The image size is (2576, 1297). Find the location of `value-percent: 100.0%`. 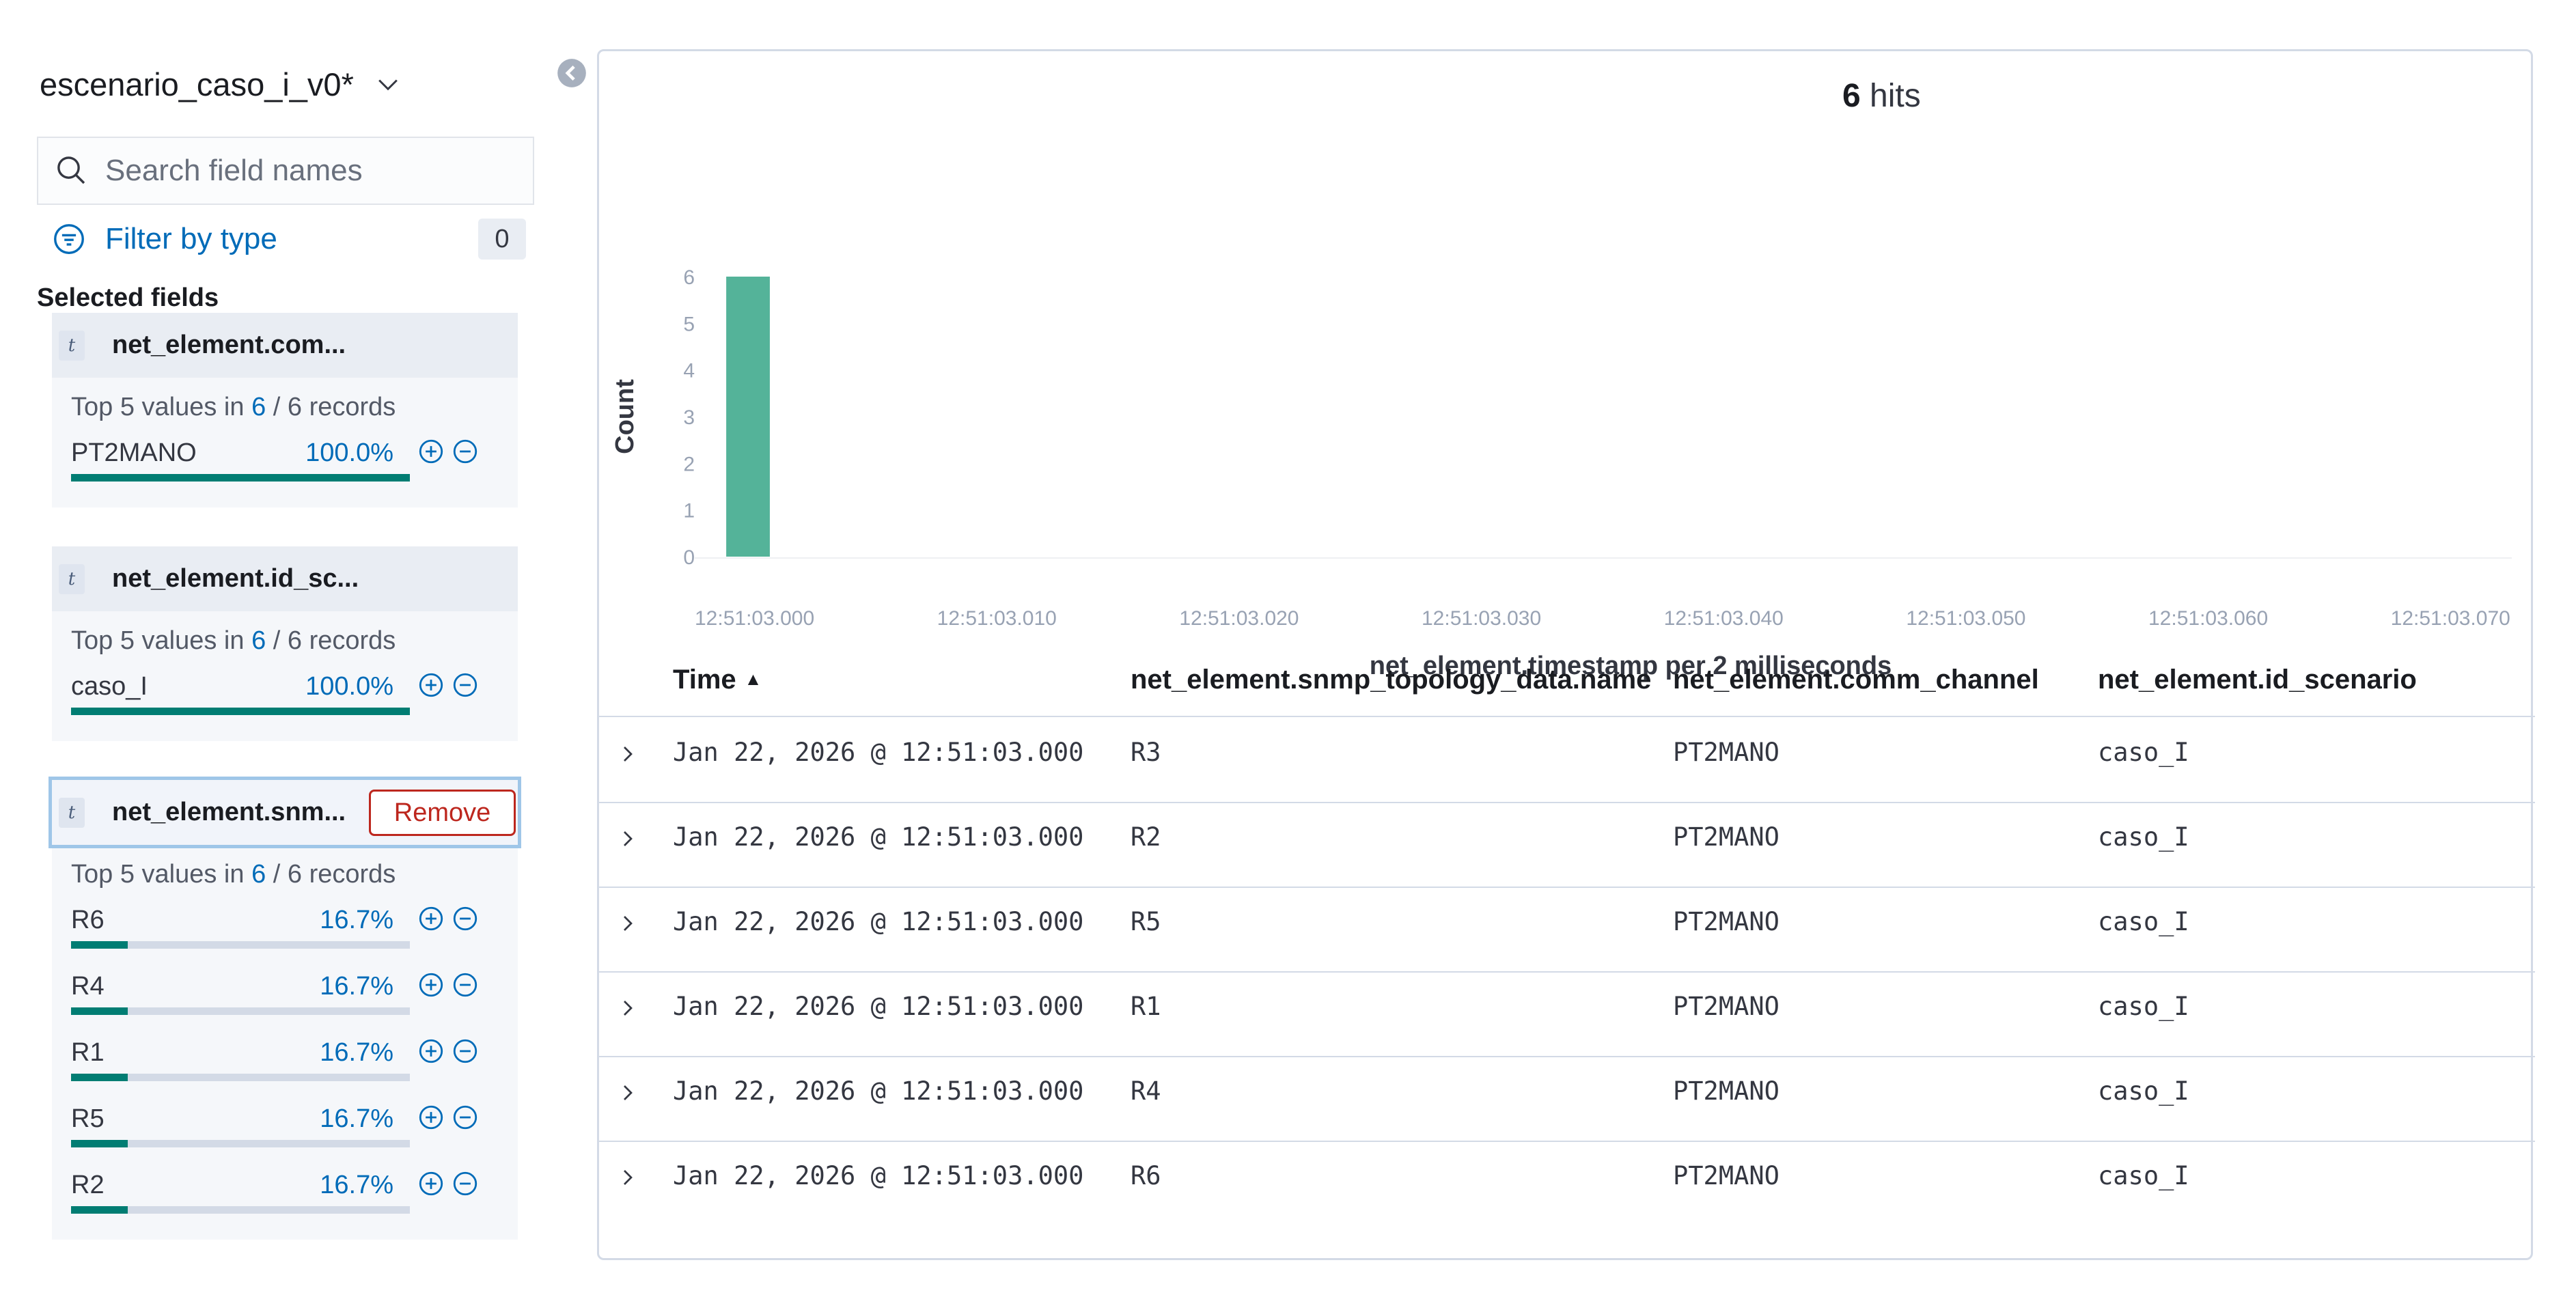

value-percent: 100.0% is located at coordinates (349, 453).